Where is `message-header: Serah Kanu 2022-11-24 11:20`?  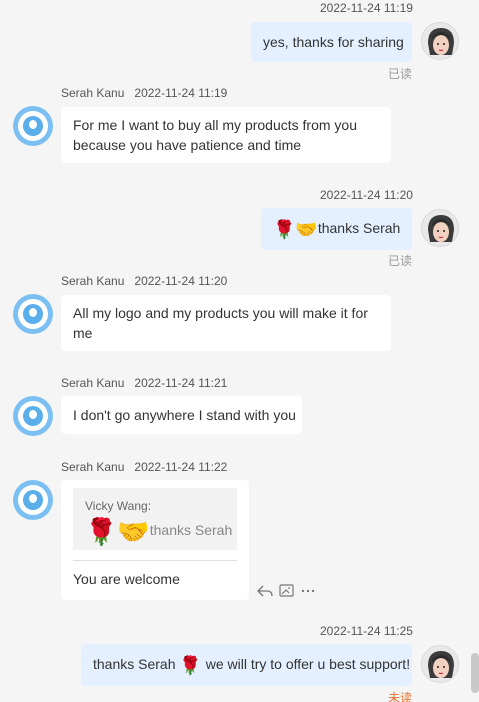
message-header: Serah Kanu 2022-11-24 11:20 is located at coordinates (144, 281).